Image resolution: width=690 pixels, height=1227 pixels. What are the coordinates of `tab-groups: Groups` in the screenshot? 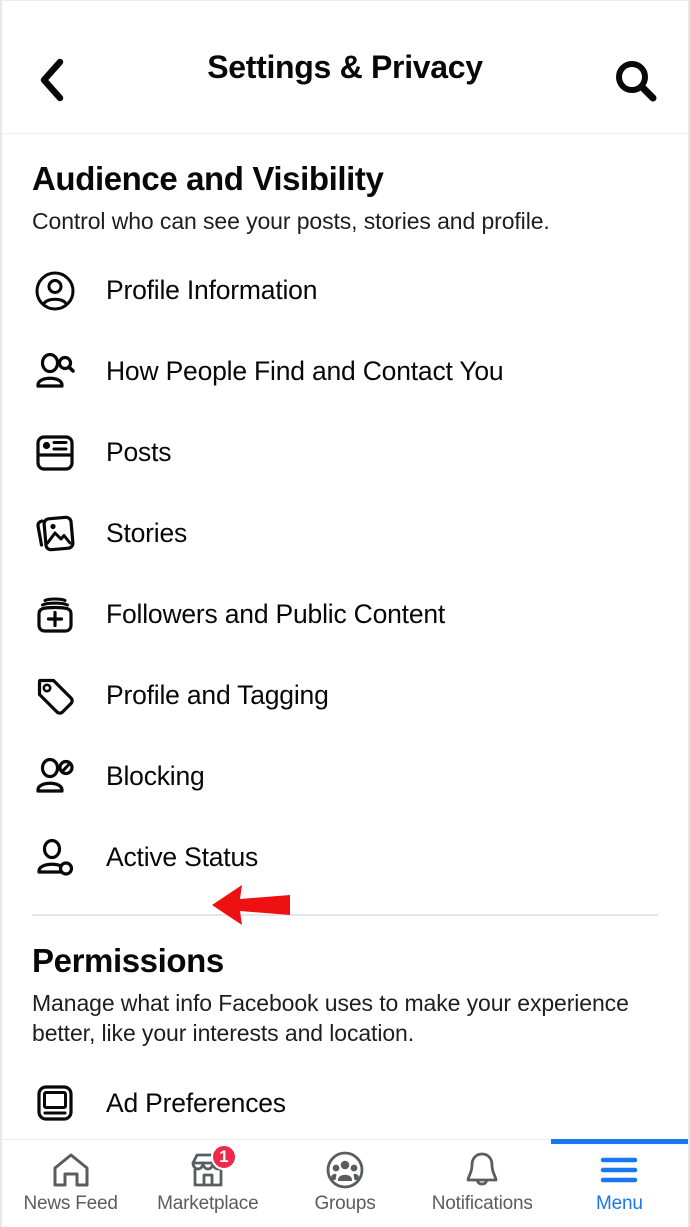 It's located at (344, 1183).